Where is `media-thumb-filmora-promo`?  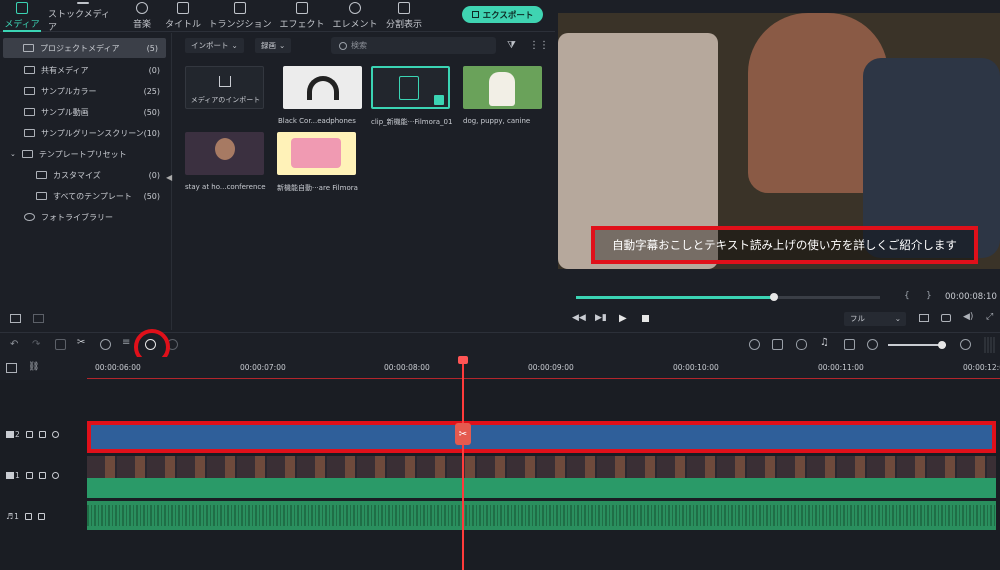
media-thumb-filmora-promo is located at coordinates (316, 153).